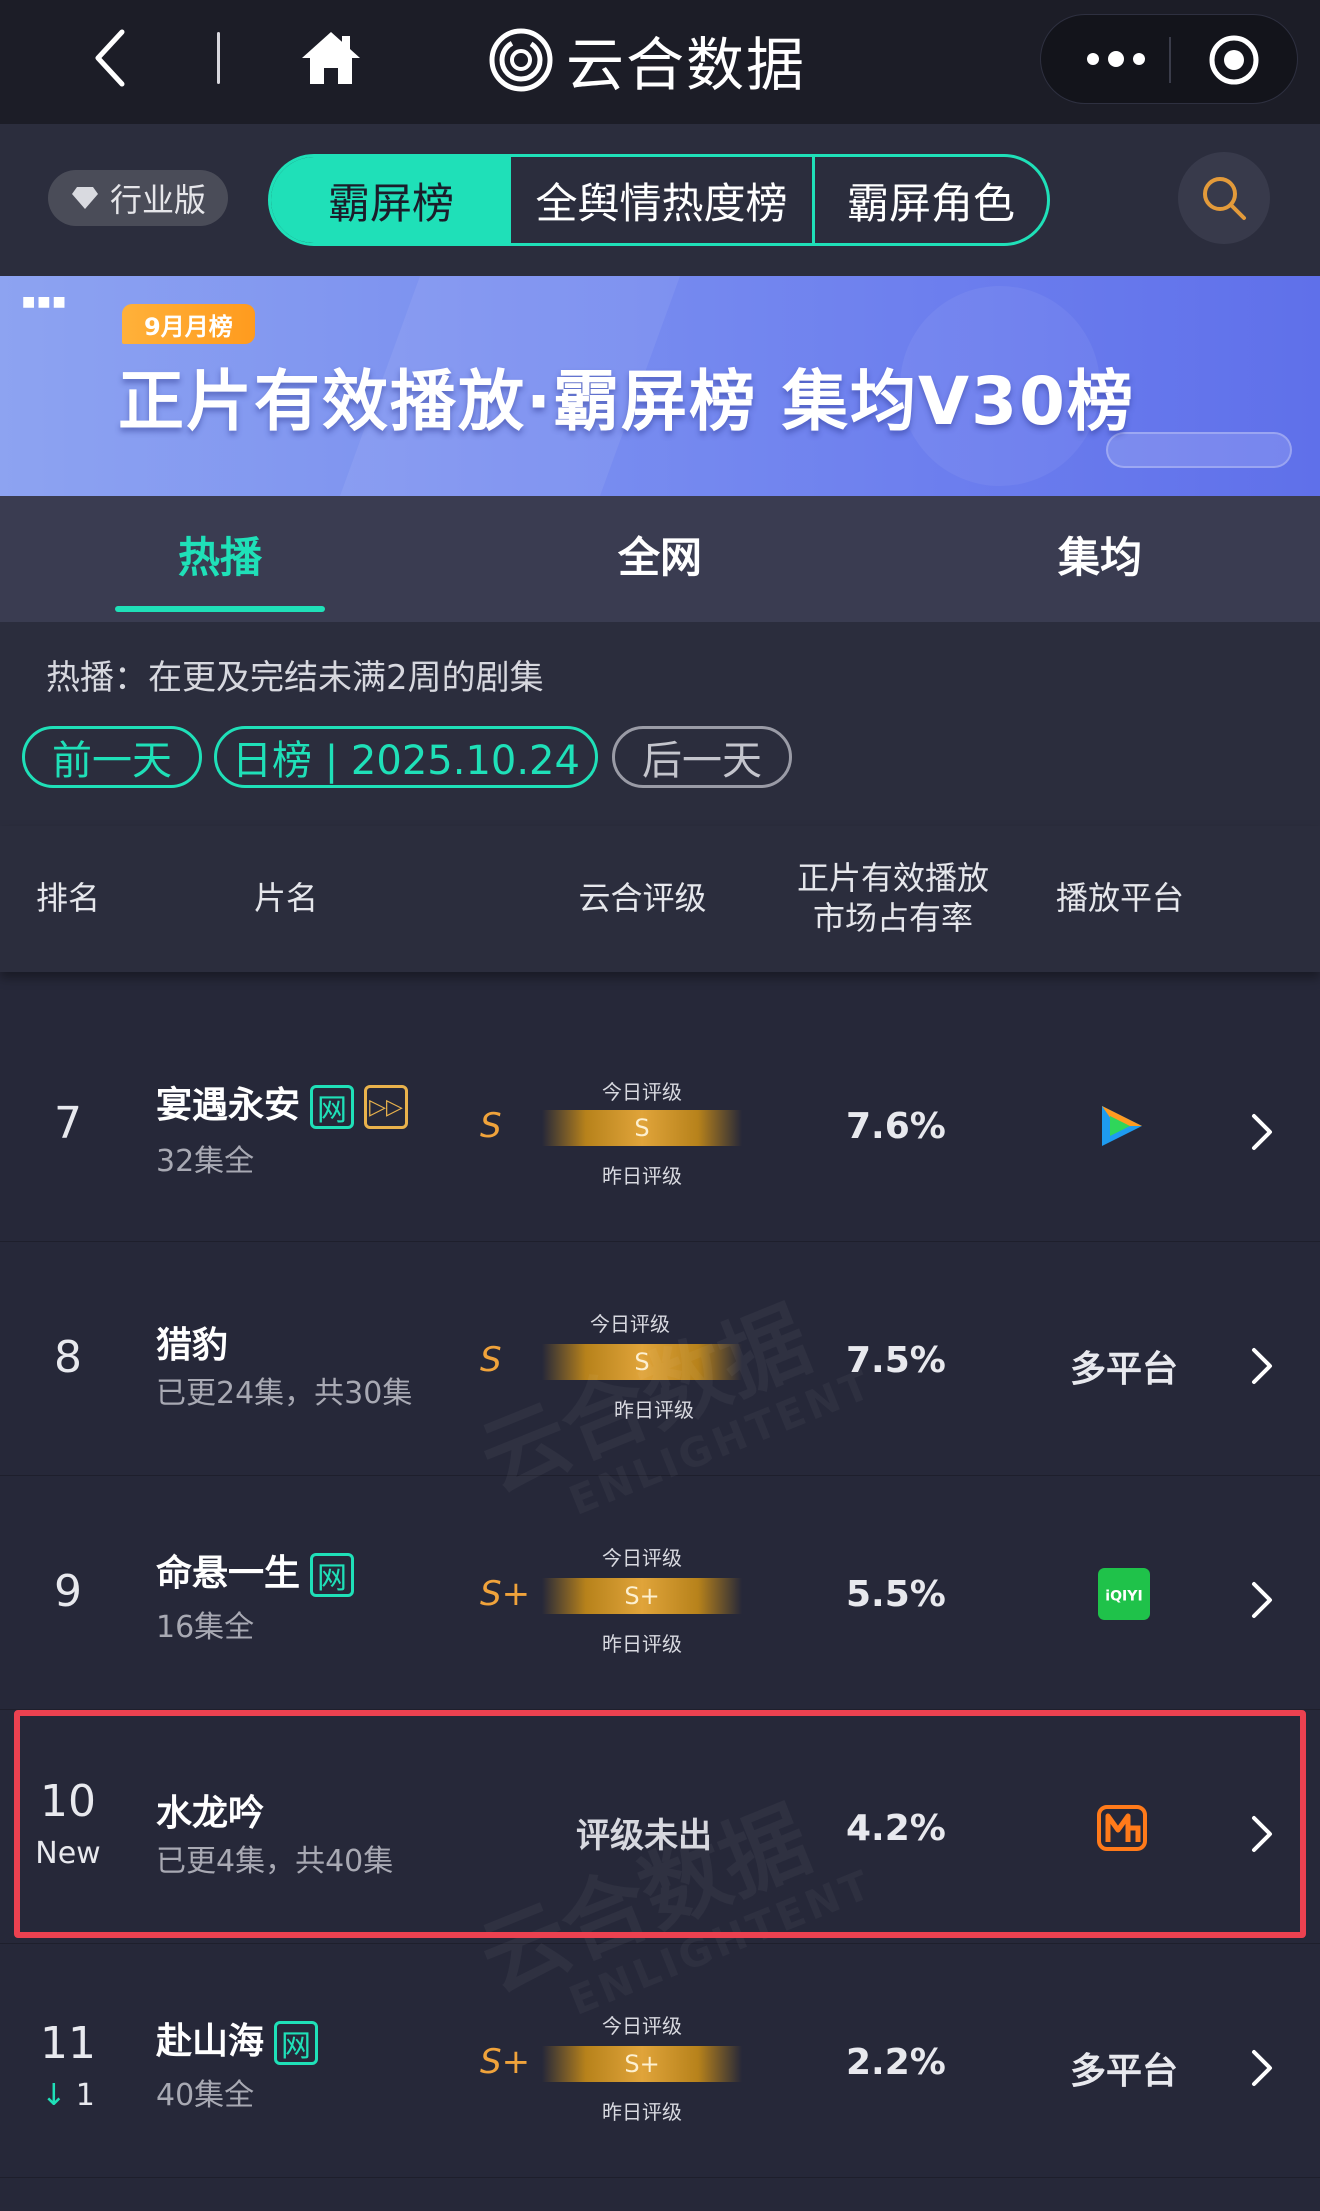 The width and height of the screenshot is (1320, 2211). I want to click on description-block: 热播：在更及完结未满2周的剧集 前一天 日榜 | 2025.10.24 后一天, so click(660, 724).